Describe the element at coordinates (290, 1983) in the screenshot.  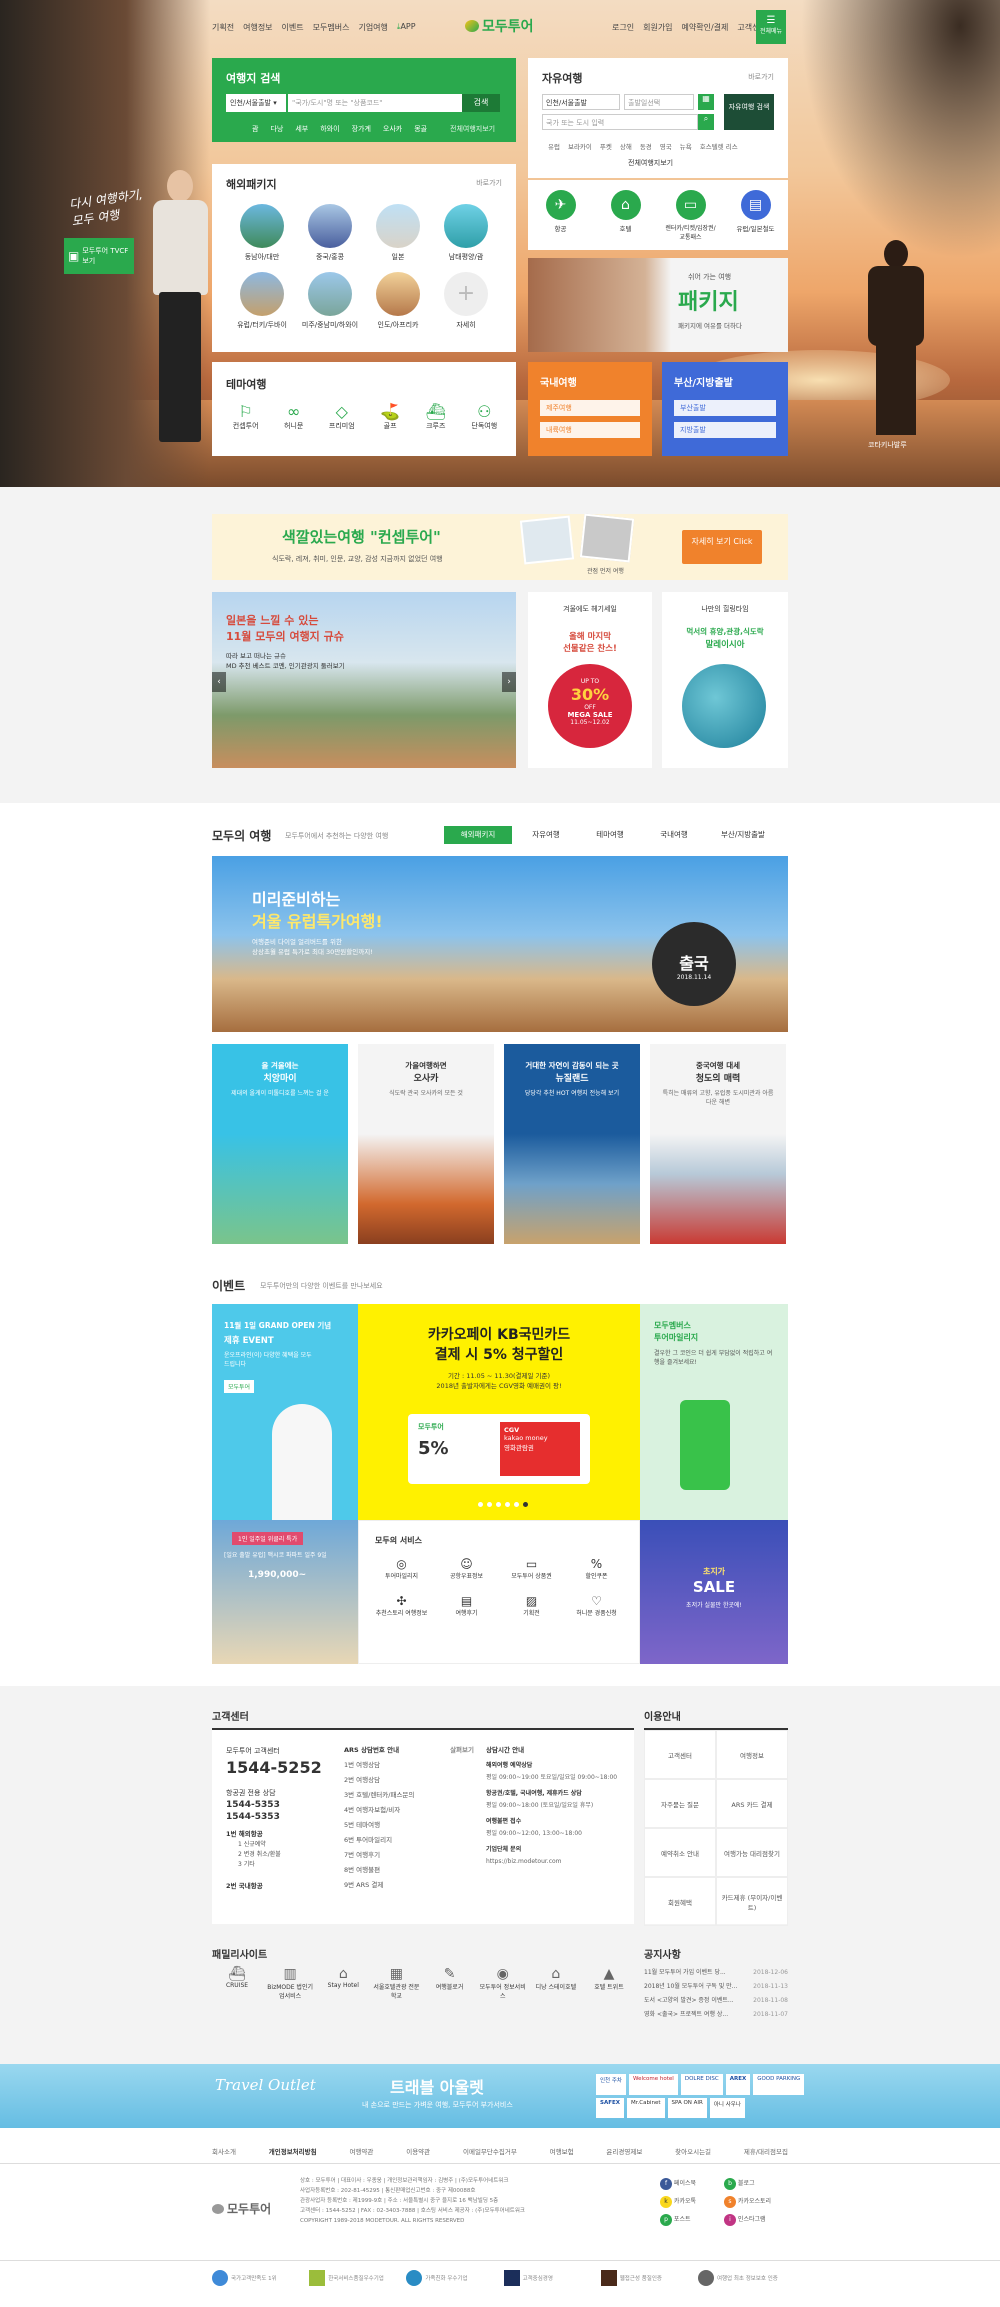
I see `family-item: ▥ BizMODE 법인기업서비스` at that location.